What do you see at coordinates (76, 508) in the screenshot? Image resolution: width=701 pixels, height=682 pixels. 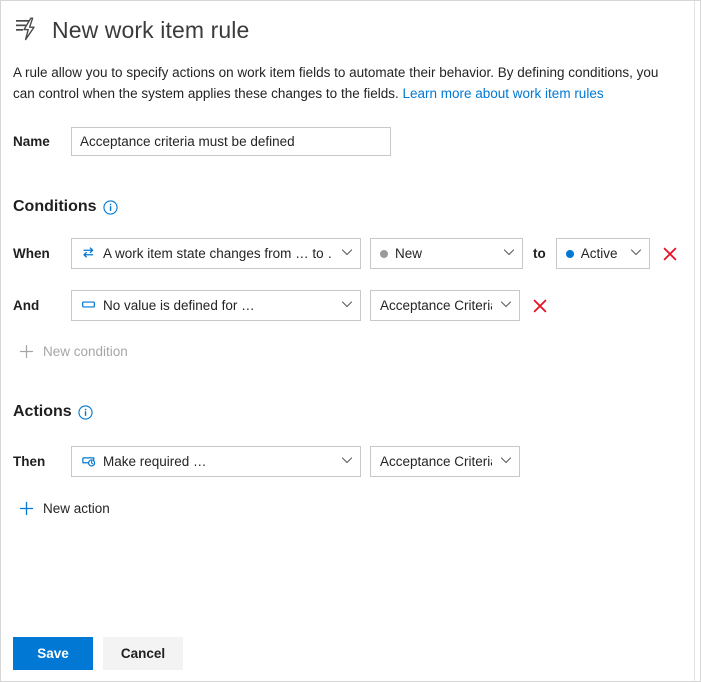 I see `new-action-label: New action` at bounding box center [76, 508].